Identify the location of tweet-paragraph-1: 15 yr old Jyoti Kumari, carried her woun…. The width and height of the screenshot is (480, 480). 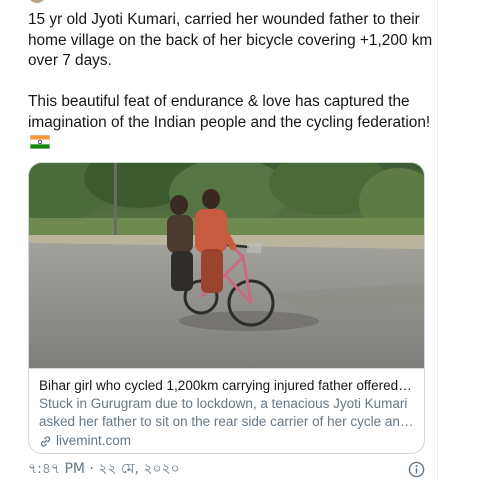
(230, 40).